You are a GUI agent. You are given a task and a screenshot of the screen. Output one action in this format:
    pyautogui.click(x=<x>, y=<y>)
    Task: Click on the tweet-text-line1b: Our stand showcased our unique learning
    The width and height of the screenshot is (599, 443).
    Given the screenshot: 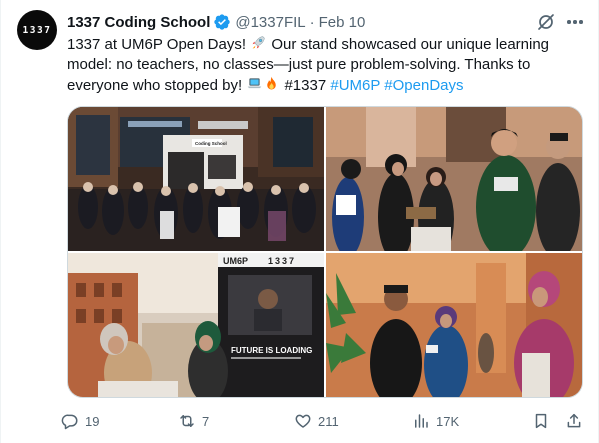 What is the action you would take?
    pyautogui.click(x=410, y=44)
    